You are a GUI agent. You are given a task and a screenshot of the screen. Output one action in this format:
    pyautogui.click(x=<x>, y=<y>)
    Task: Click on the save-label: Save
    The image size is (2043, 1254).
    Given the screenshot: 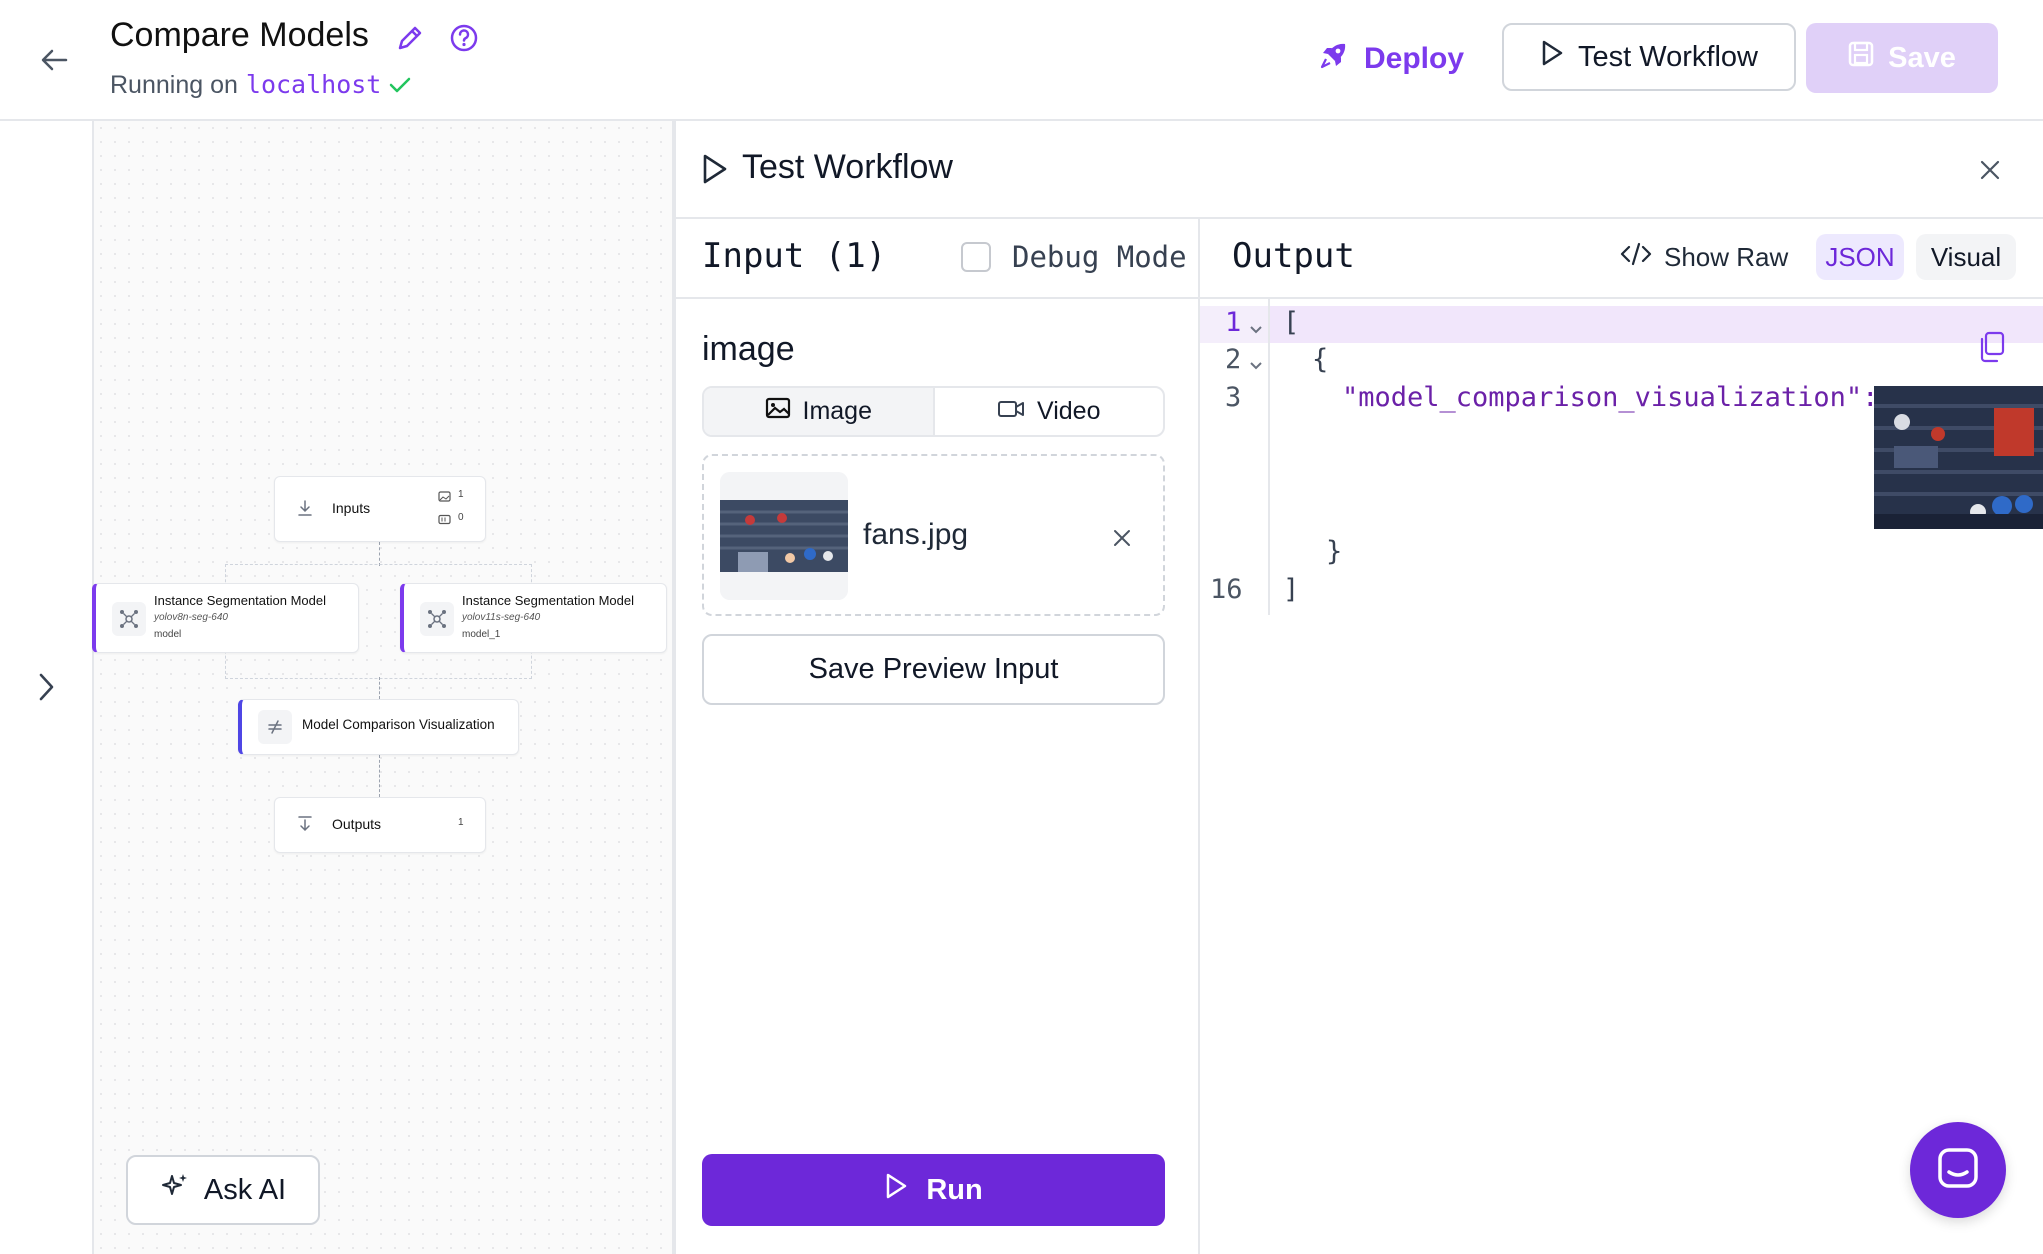 What is the action you would take?
    pyautogui.click(x=1922, y=57)
    